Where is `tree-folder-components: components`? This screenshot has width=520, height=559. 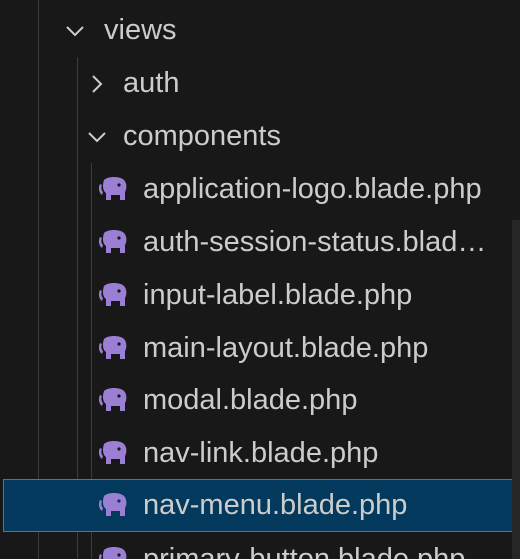 tree-folder-components: components is located at coordinates (260, 136).